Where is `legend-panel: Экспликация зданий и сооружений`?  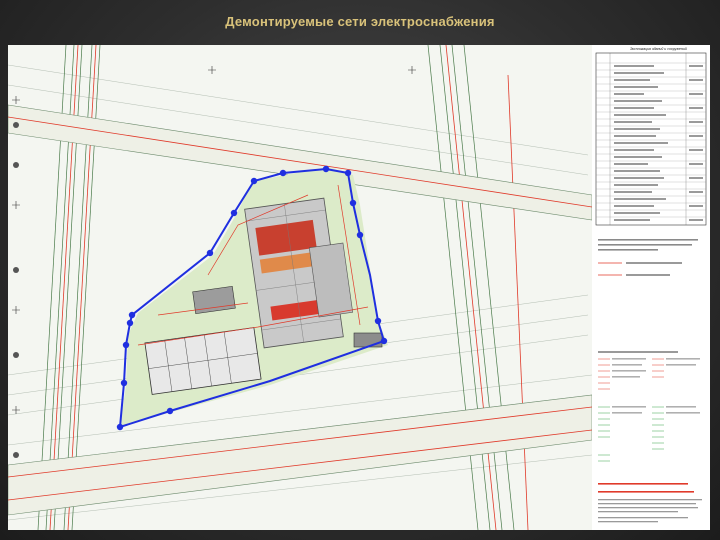
legend-panel: Экспликация зданий и сооружений is located at coordinates (651, 287).